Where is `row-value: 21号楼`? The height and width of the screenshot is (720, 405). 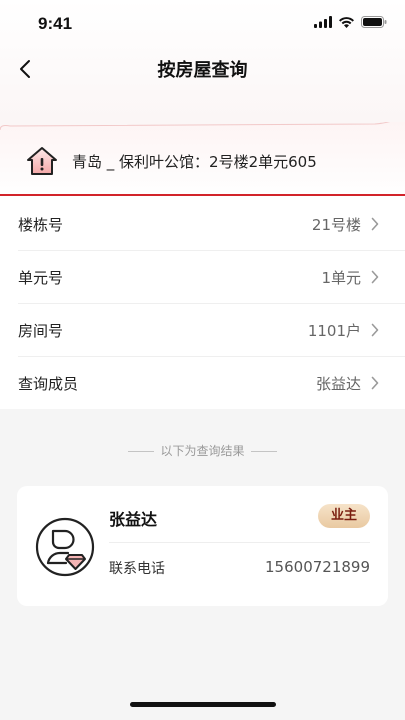 row-value: 21号楼 is located at coordinates (336, 224).